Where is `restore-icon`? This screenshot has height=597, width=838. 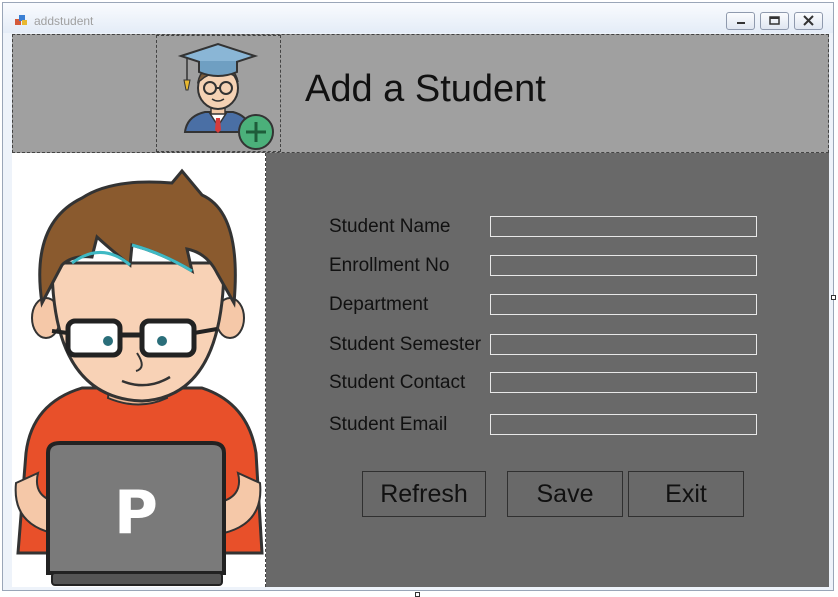 restore-icon is located at coordinates (774, 20).